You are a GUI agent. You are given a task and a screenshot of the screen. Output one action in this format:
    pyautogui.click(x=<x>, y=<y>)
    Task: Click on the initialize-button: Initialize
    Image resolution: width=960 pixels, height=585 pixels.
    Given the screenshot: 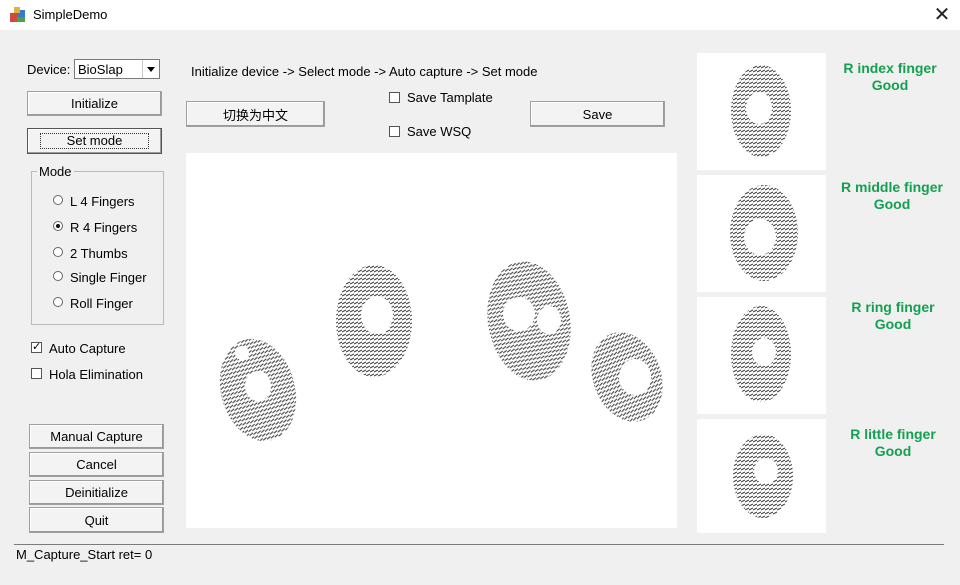 What is the action you would take?
    pyautogui.click(x=94, y=103)
    